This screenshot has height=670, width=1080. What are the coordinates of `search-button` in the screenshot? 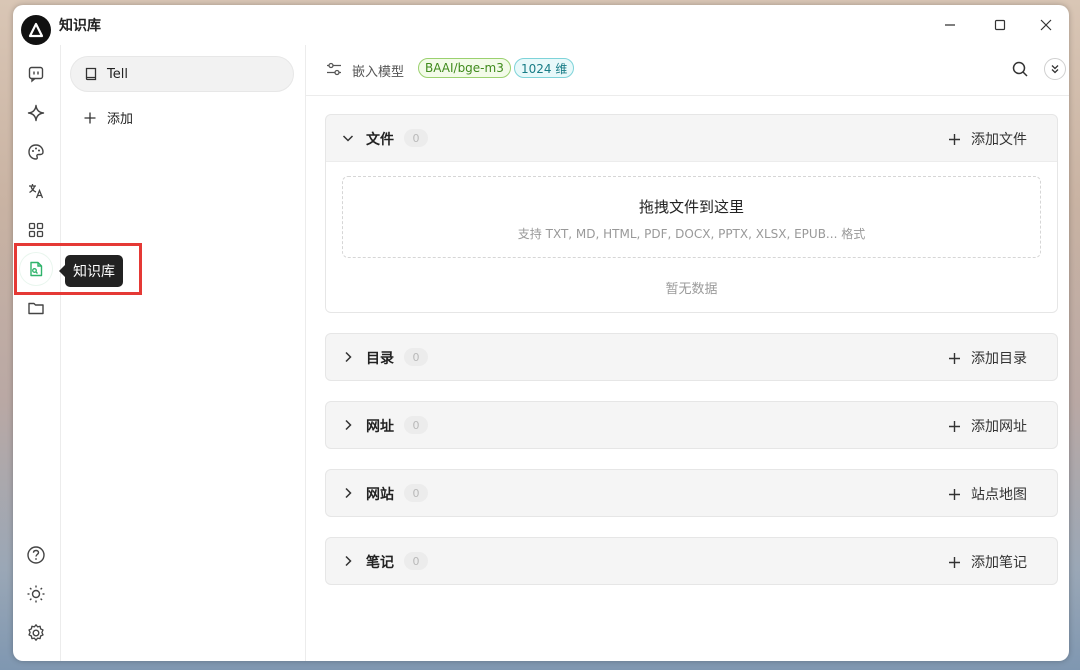 It's located at (1020, 69).